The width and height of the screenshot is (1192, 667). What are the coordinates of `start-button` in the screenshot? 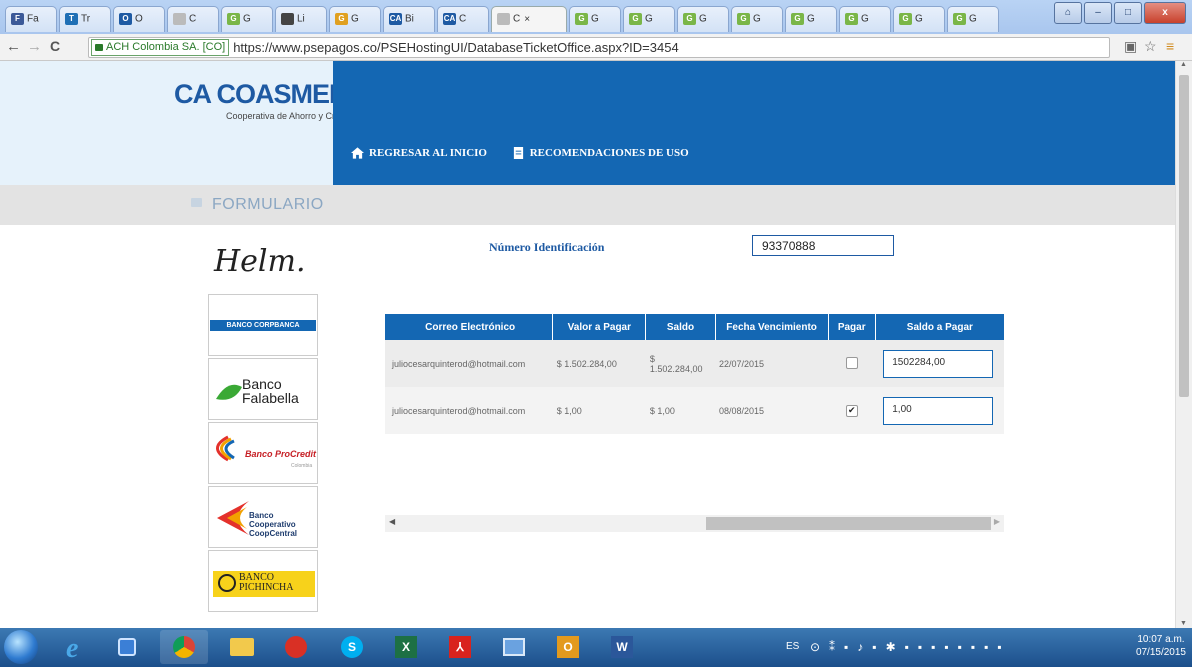 It's located at (21, 647).